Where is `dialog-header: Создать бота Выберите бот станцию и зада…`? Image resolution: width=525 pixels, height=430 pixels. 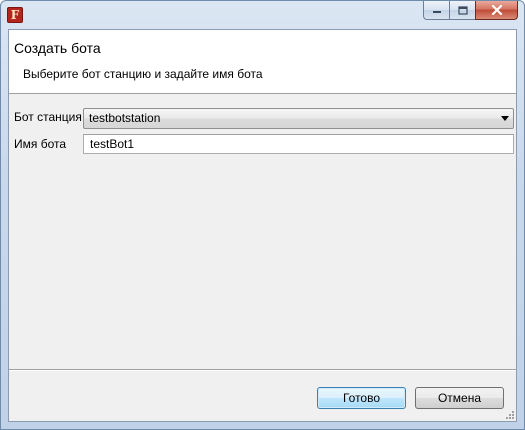 dialog-header: Создать бота Выберите бот станцию и зада… is located at coordinates (262, 62).